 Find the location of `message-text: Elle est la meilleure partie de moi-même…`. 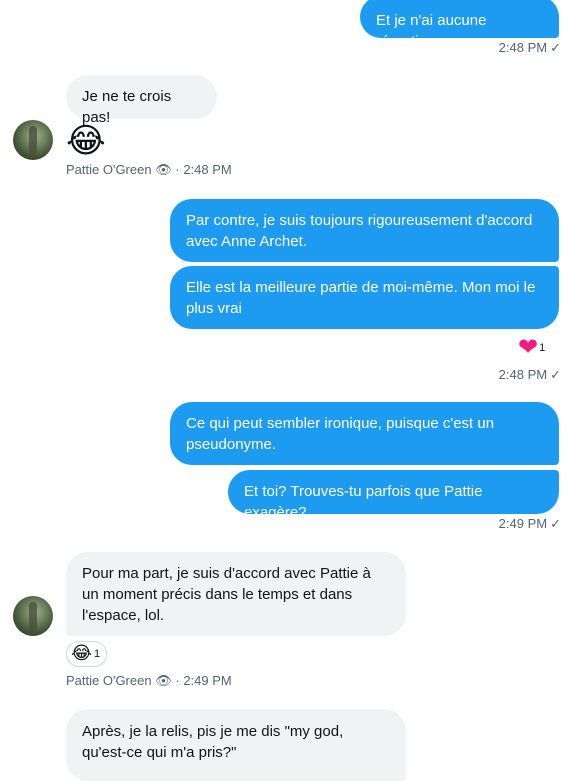

message-text: Elle est la meilleure partie de moi-même… is located at coordinates (361, 298).